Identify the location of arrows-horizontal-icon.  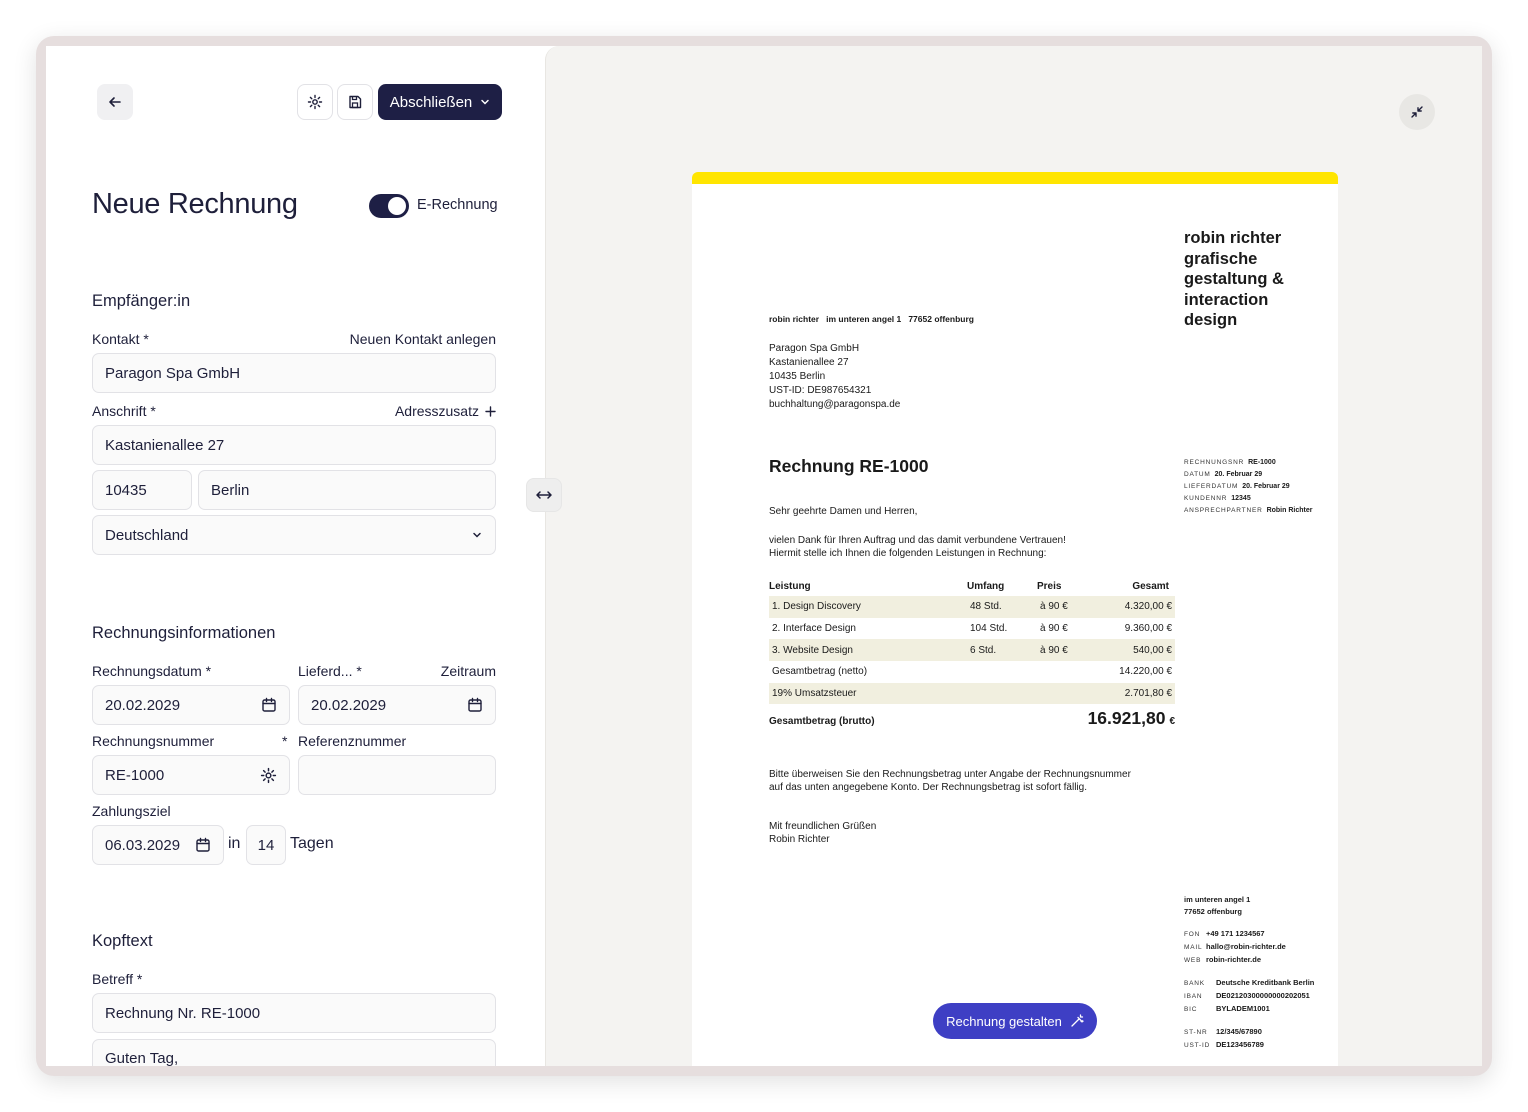
(544, 495).